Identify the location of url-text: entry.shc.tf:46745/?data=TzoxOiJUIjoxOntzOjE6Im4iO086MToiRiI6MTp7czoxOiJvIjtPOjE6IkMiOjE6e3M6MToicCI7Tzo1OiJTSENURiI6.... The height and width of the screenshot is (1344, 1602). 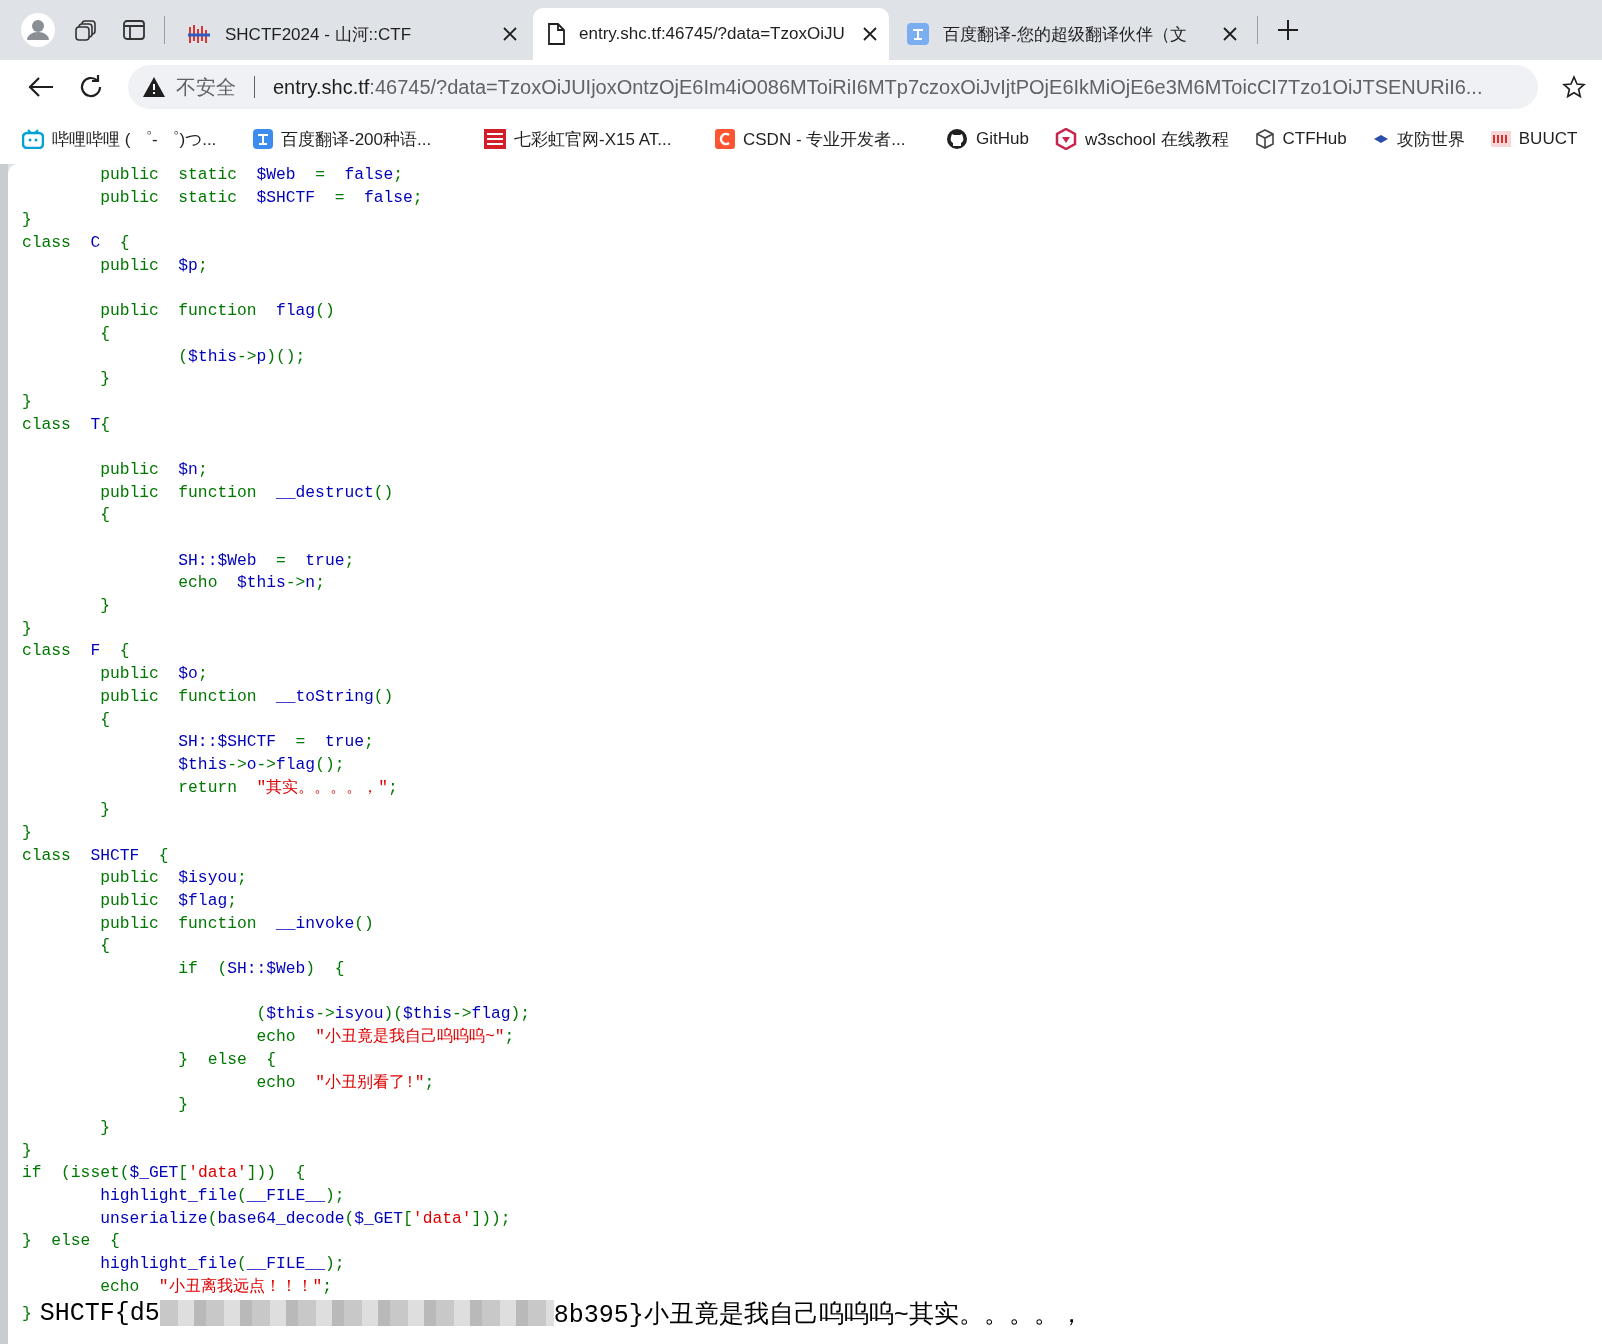
(878, 87).